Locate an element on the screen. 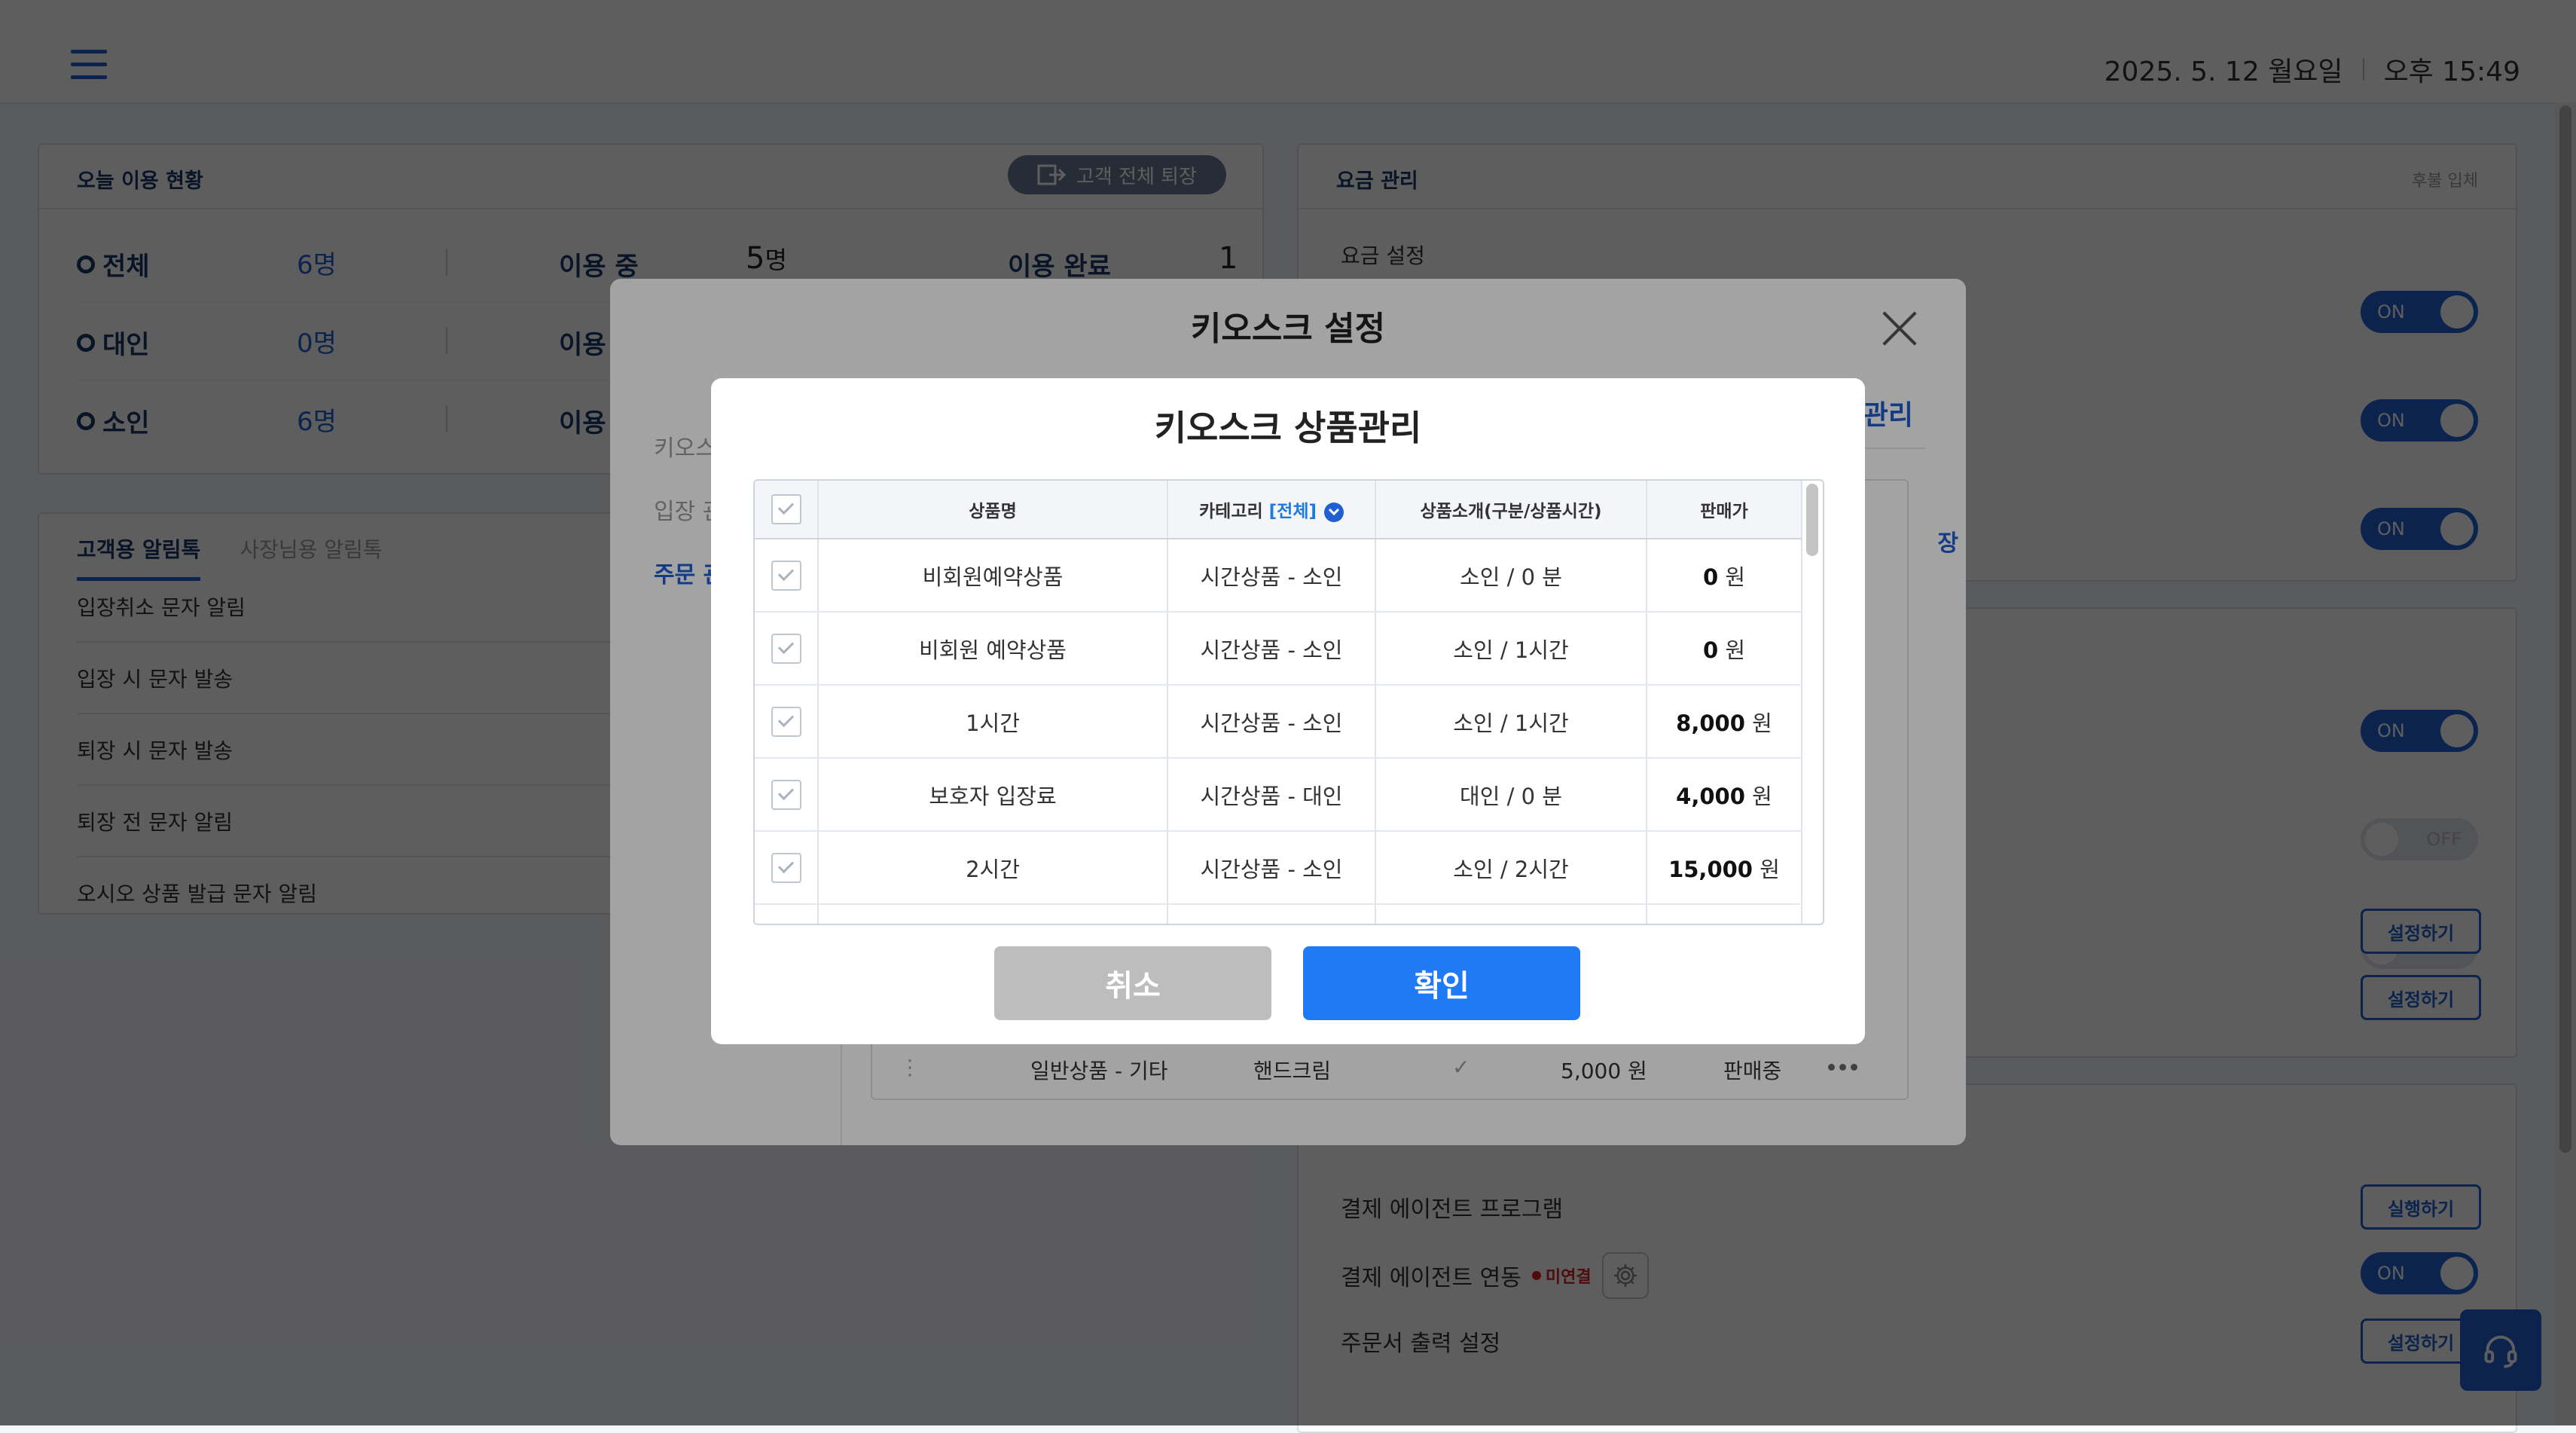 This screenshot has width=2576, height=1433. table-row: 보호자 입장료 시간상품 - 대인 대인 / 0 분 4,000 원 is located at coordinates (1279, 795).